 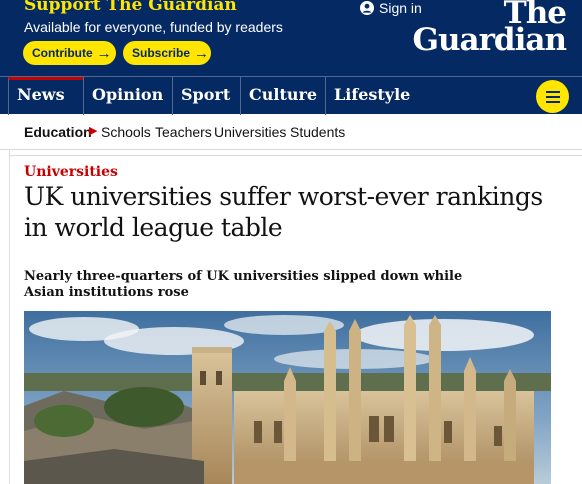 What do you see at coordinates (127, 96) in the screenshot?
I see `nav-item-opinion: Opinion` at bounding box center [127, 96].